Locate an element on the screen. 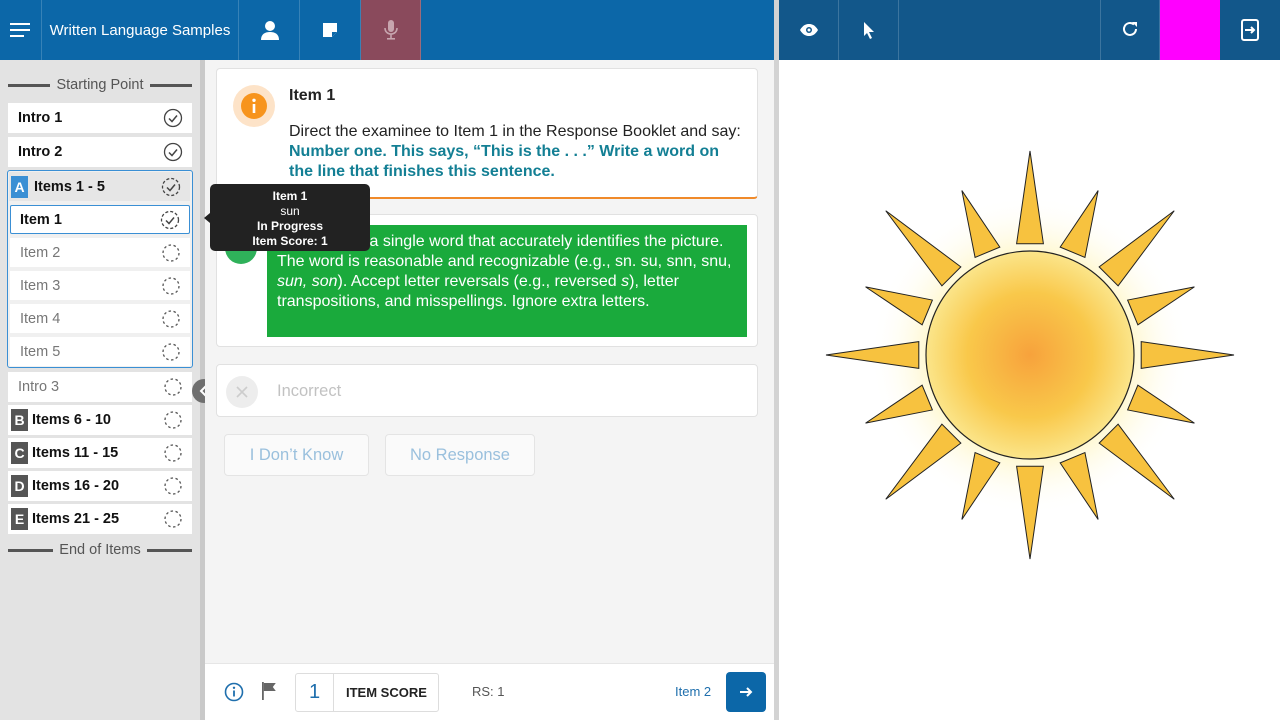 This screenshot has height=725, width=1280. note-icon is located at coordinates (330, 30).